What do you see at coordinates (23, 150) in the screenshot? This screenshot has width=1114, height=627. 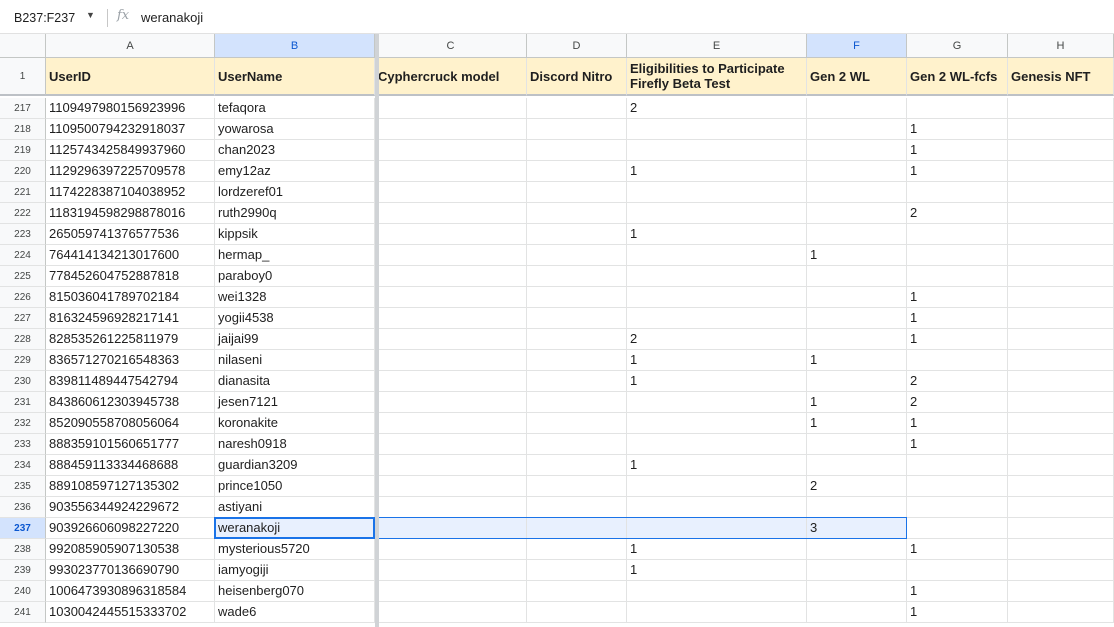 I see `row-number: 219` at bounding box center [23, 150].